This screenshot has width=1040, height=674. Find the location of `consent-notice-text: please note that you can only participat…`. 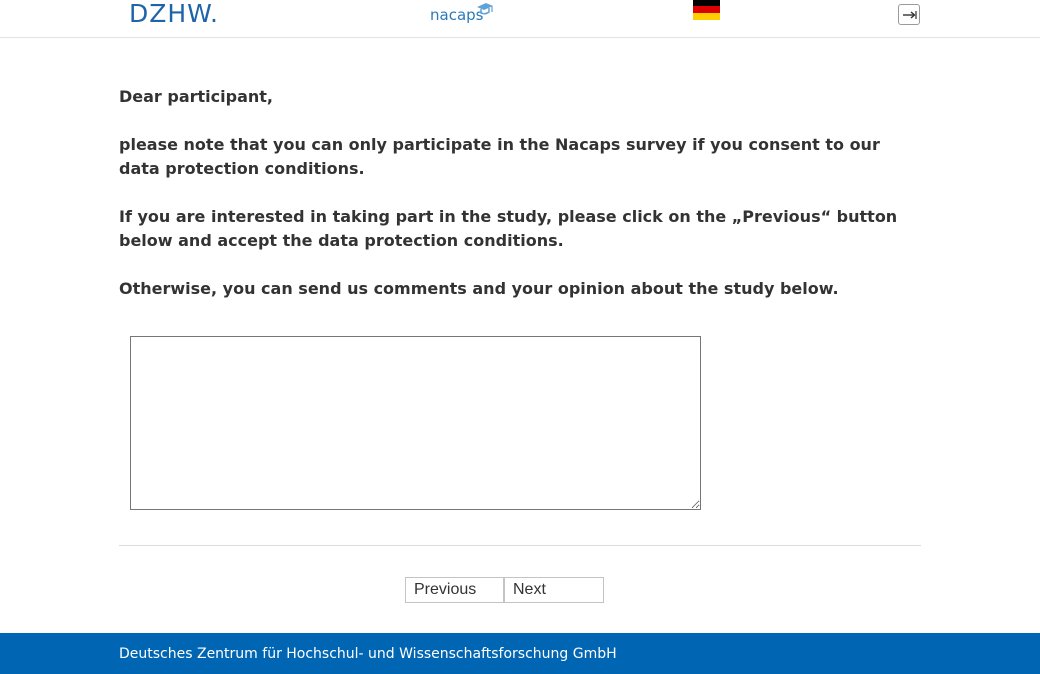

consent-notice-text: please note that you can only participat… is located at coordinates (499, 156).